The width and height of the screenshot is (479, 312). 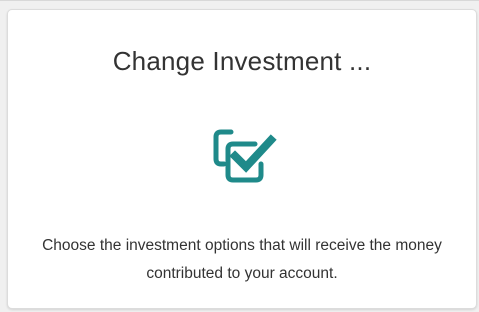 I want to click on top-divider, so click(x=239, y=0).